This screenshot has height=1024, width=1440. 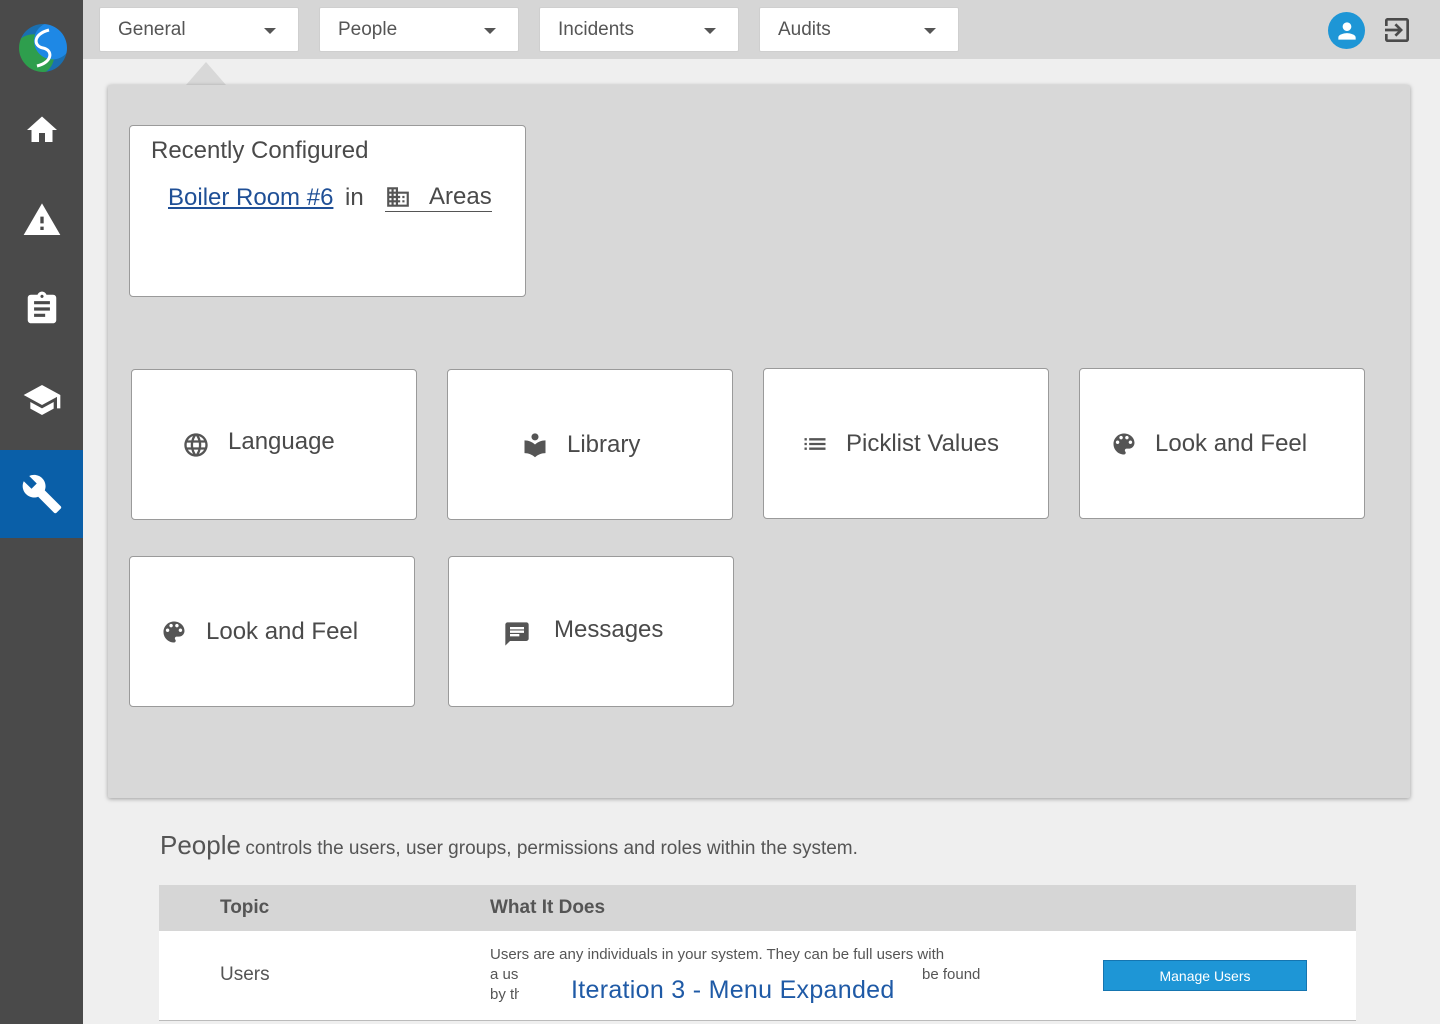 I want to click on menu-pointer, so click(x=206, y=73).